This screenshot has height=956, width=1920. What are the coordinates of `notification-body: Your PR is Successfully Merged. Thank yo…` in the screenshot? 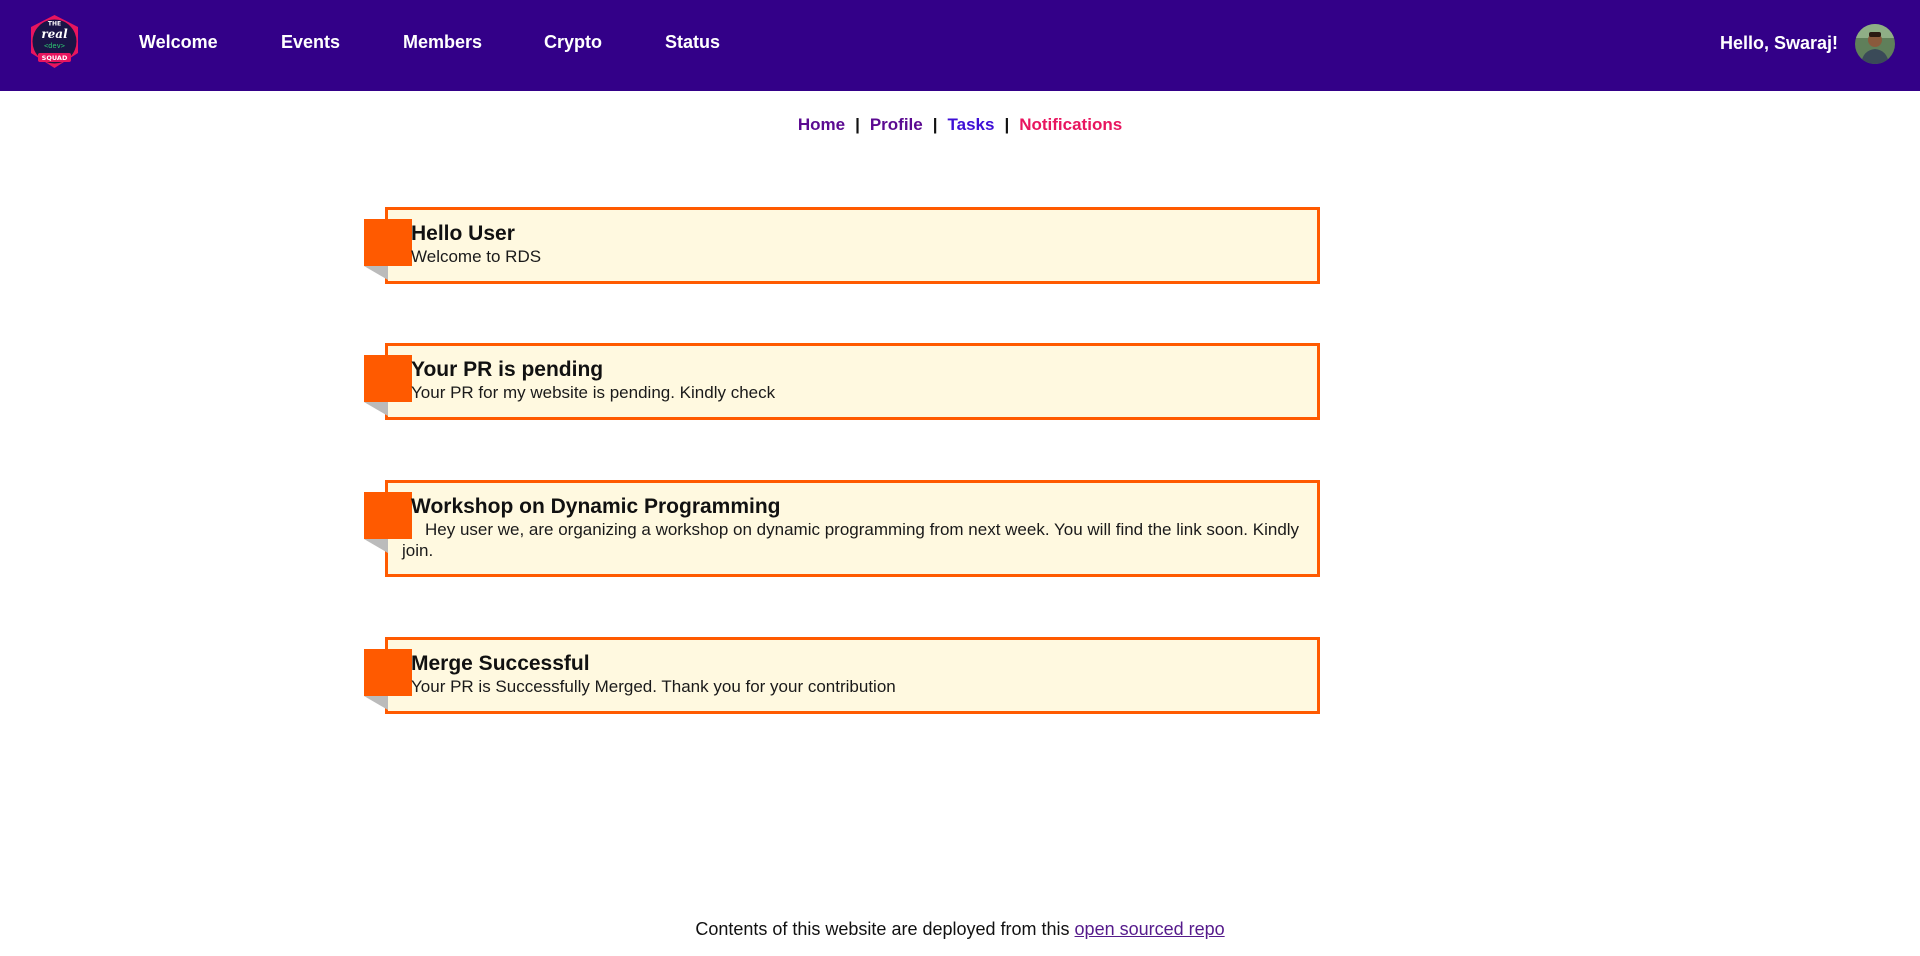 It's located at (653, 686).